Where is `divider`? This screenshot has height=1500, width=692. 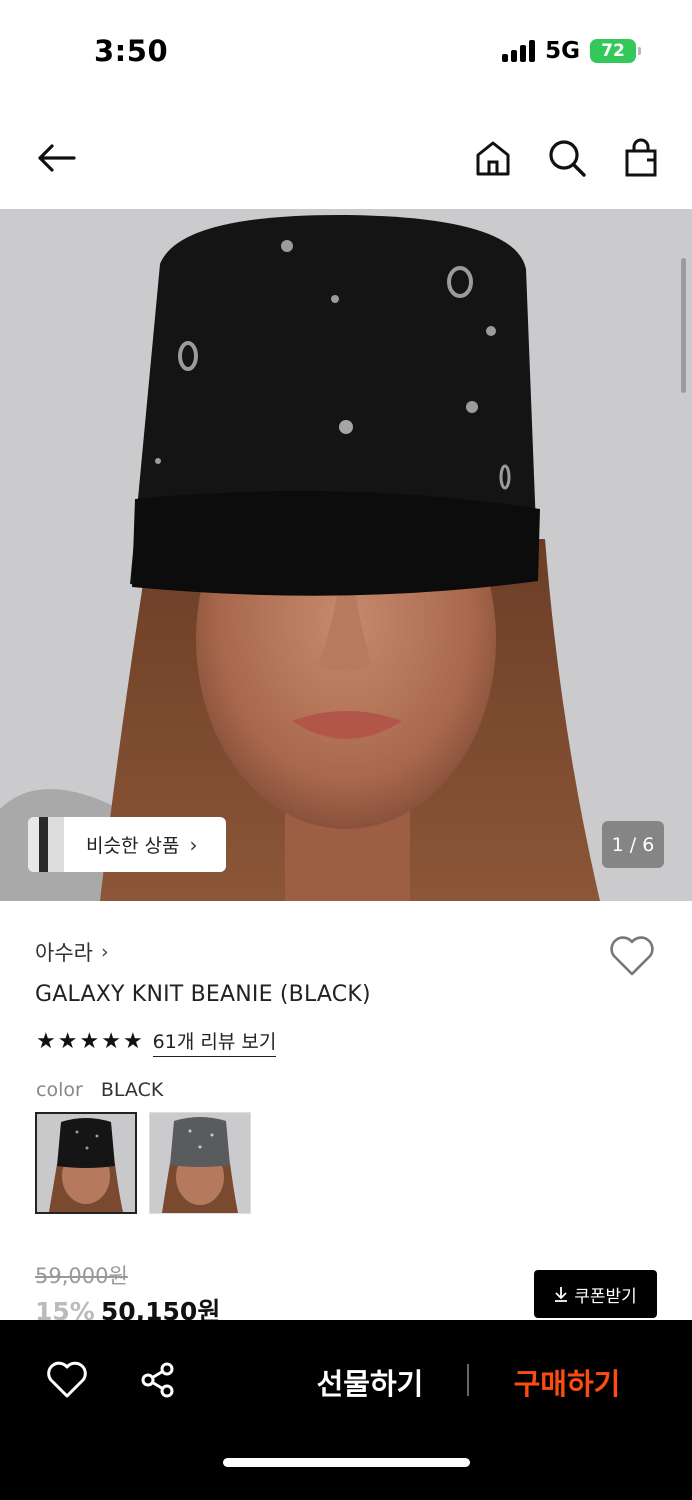 divider is located at coordinates (468, 1380).